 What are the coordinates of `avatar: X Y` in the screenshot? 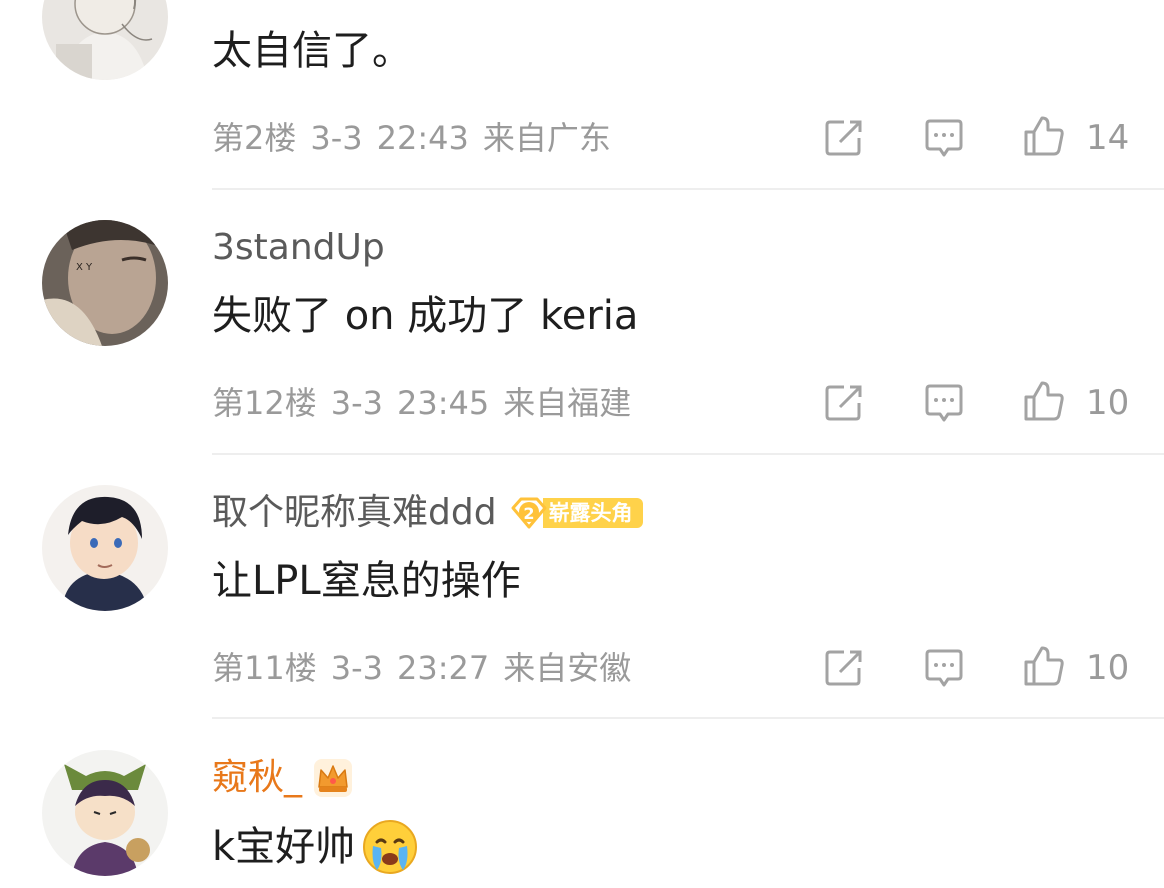 It's located at (105, 283).